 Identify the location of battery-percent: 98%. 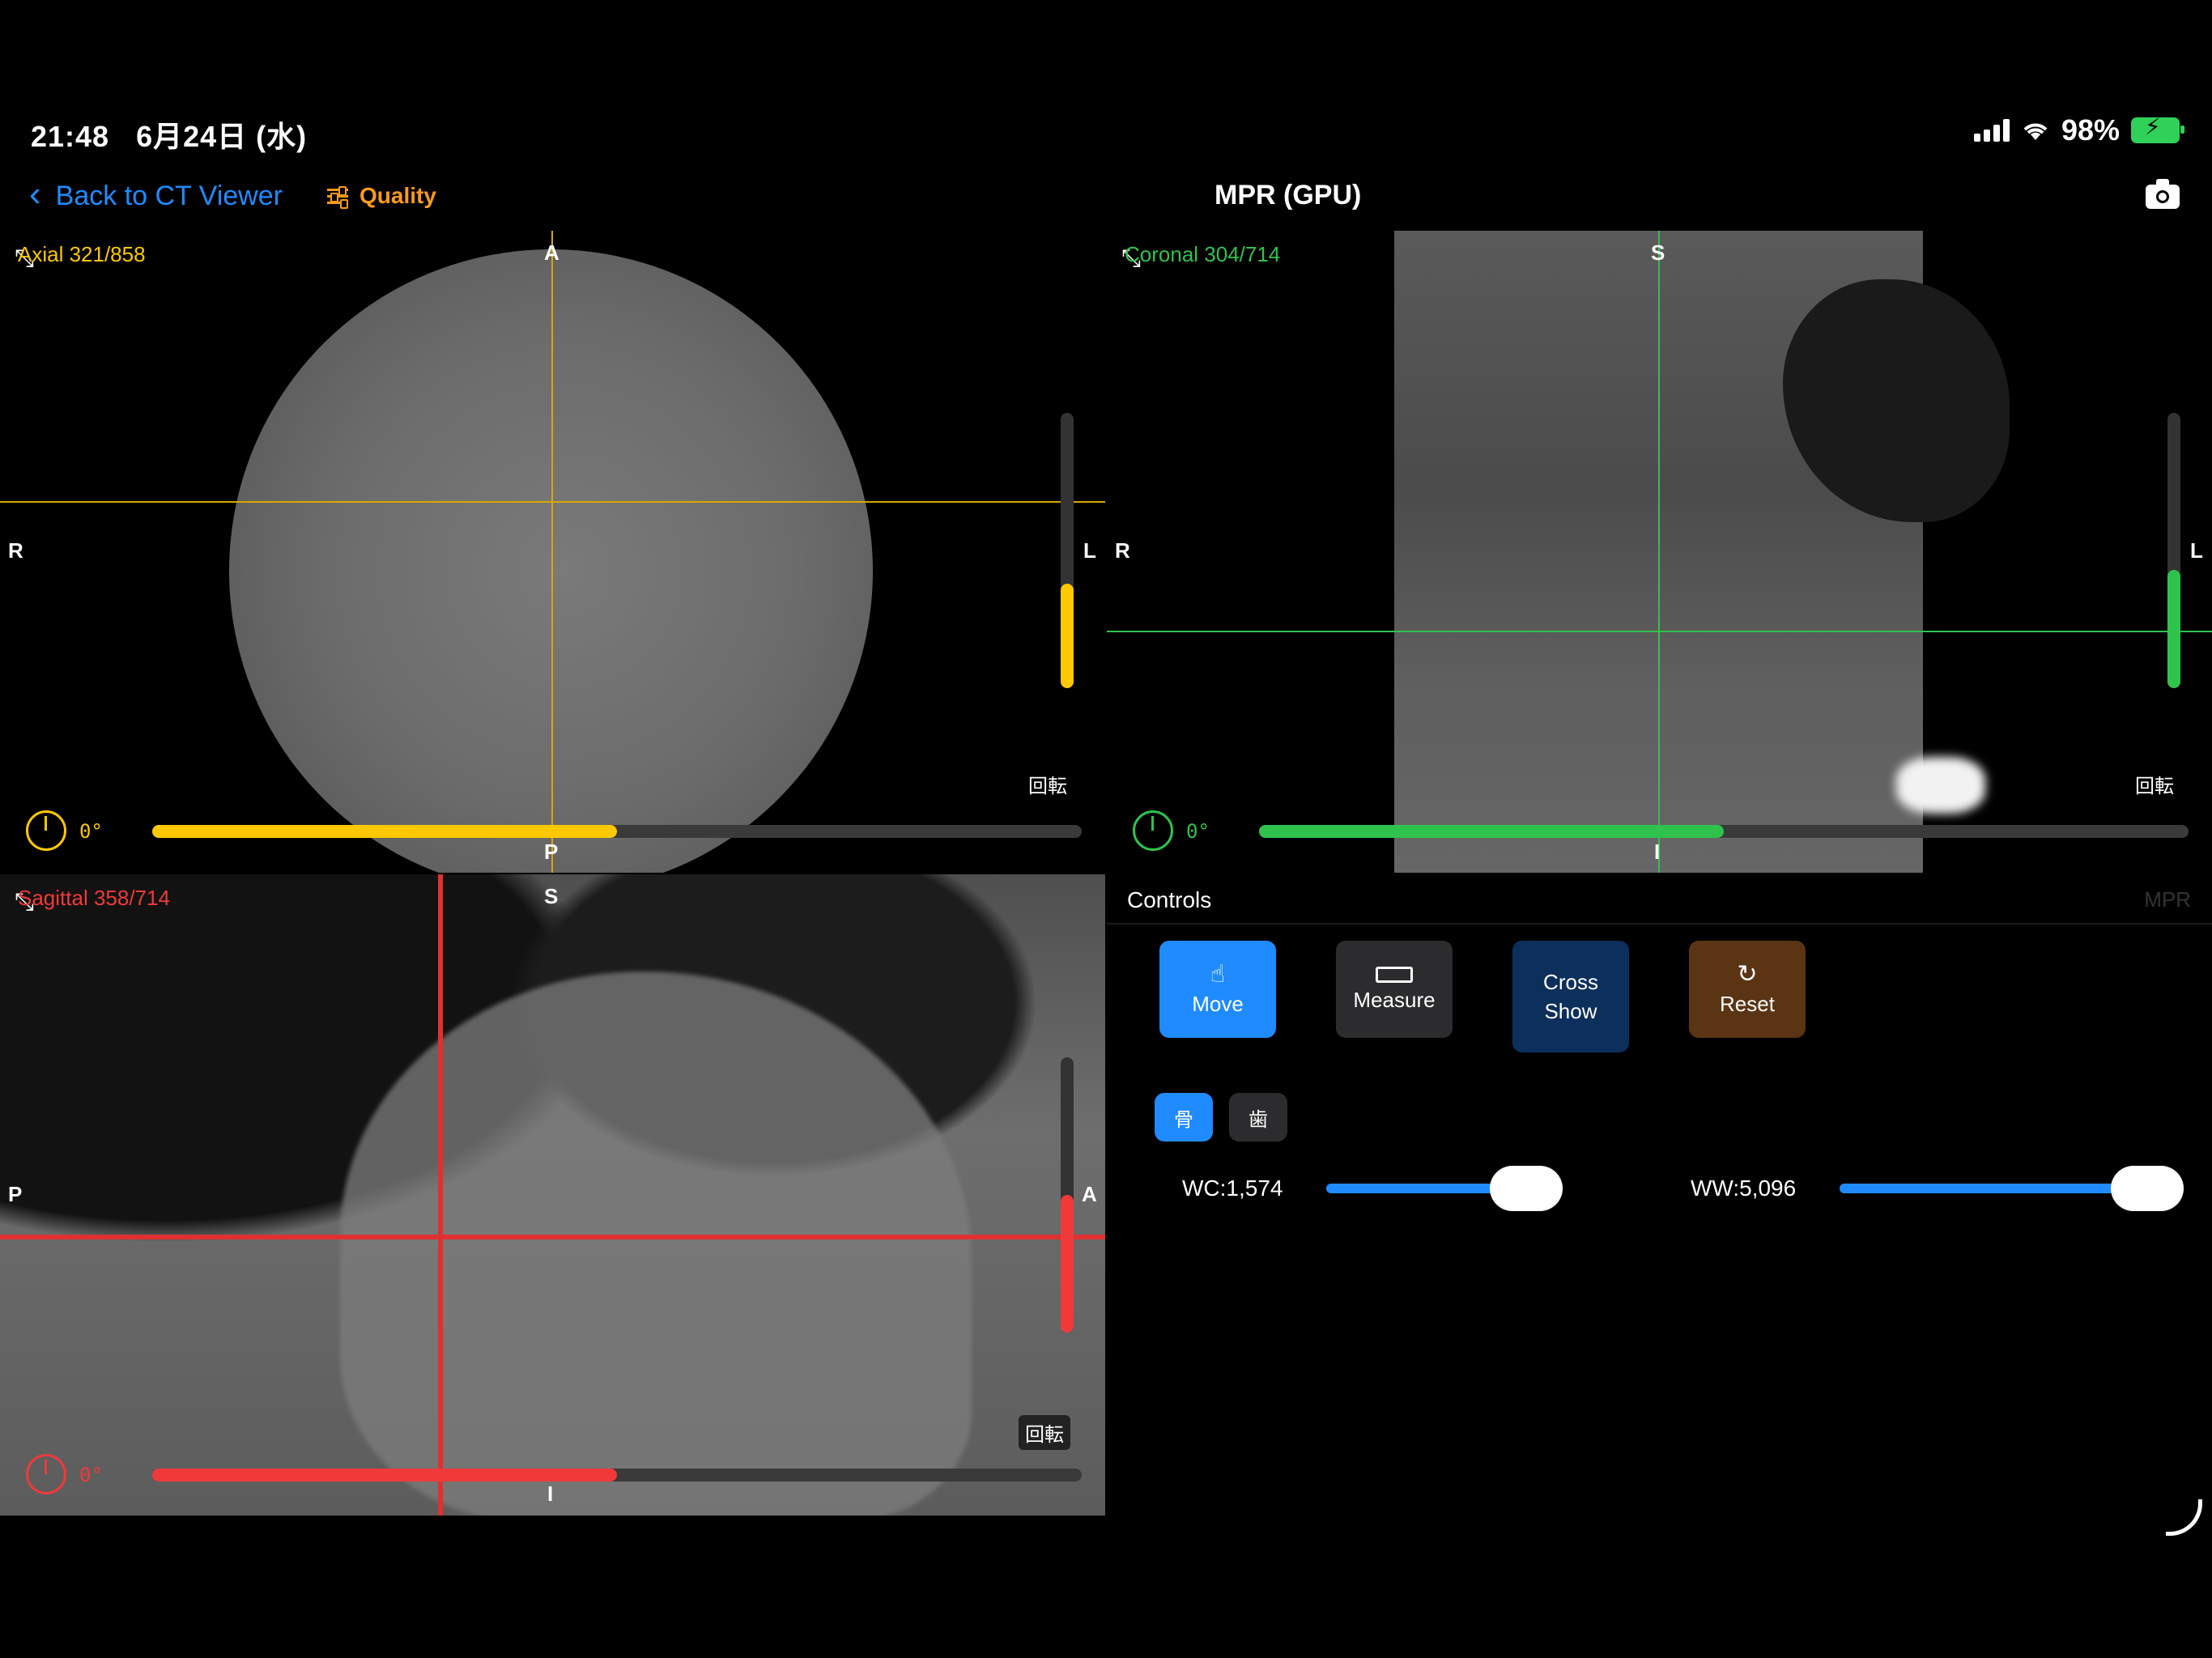
(2090, 130).